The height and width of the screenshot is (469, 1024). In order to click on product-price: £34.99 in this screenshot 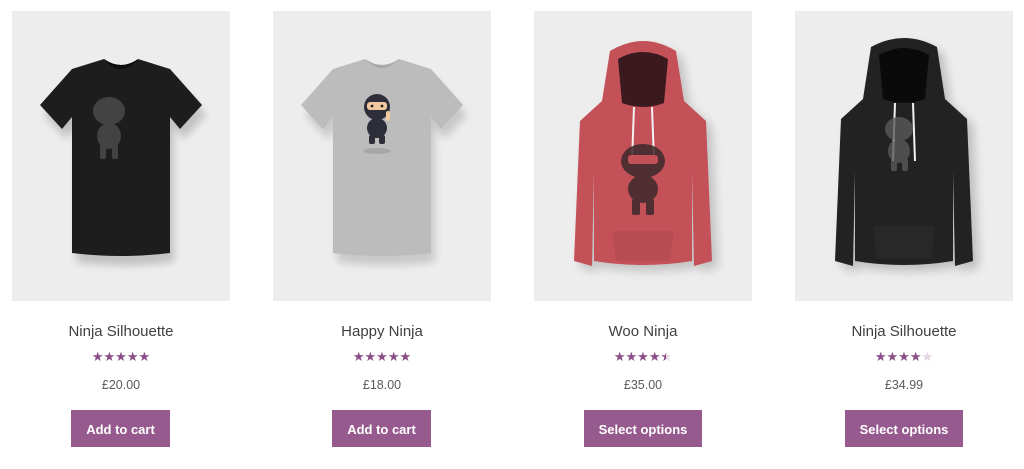, I will do `click(904, 385)`.